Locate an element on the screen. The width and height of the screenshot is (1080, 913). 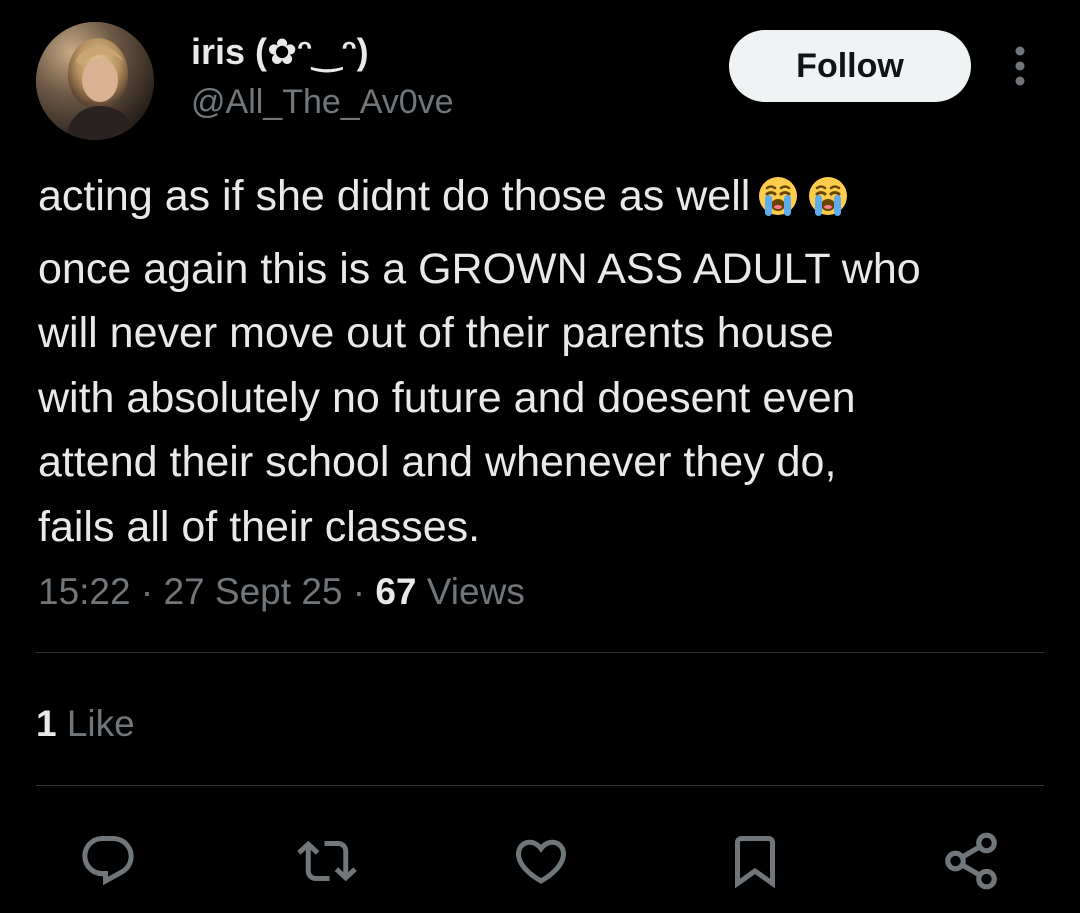
profile-photo-icon is located at coordinates (95, 81).